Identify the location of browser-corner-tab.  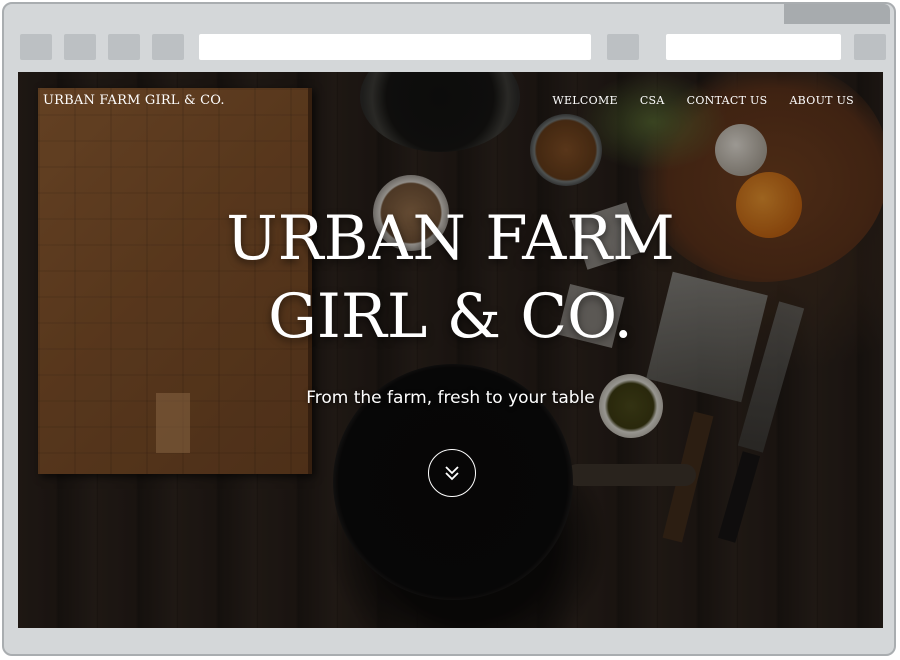
(837, 14).